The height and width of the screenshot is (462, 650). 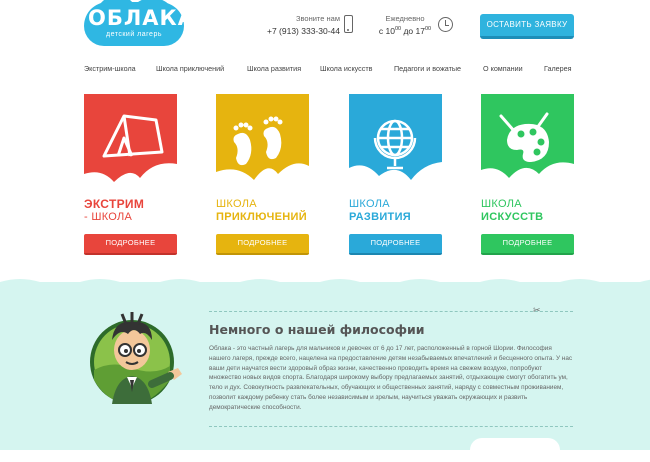 What do you see at coordinates (515, 450) in the screenshot?
I see `bottom-cloud` at bounding box center [515, 450].